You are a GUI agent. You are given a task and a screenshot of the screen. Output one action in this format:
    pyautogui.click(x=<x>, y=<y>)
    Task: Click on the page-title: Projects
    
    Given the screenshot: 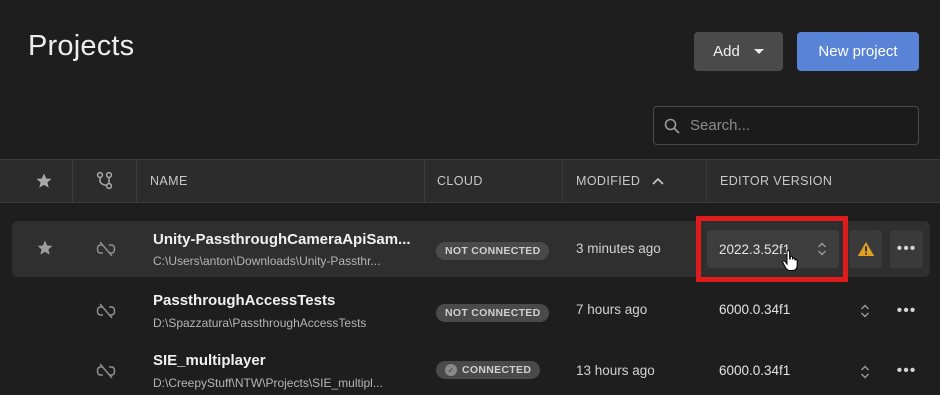 What is the action you would take?
    pyautogui.click(x=81, y=46)
    